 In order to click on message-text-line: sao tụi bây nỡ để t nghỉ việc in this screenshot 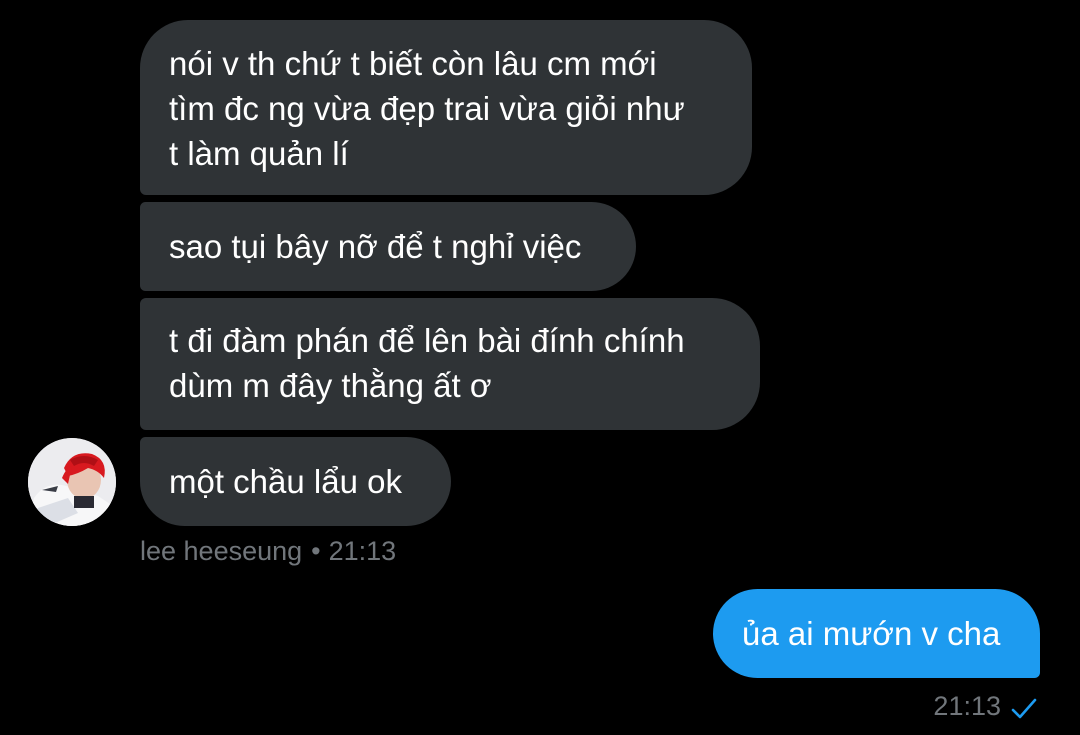, I will do `click(375, 246)`.